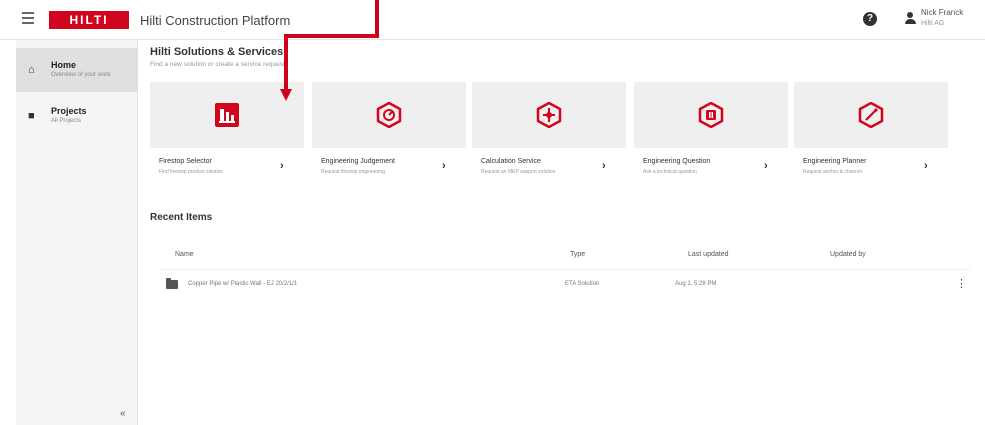  I want to click on folder-icon: ■, so click(31, 116).